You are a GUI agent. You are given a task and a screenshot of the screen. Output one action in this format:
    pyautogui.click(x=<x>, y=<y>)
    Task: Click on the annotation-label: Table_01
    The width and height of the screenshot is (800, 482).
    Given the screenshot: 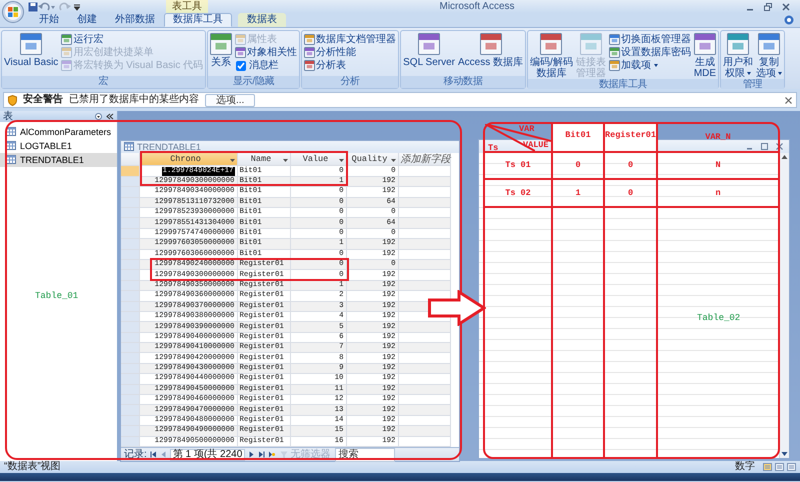 What is the action you would take?
    pyautogui.click(x=56, y=296)
    